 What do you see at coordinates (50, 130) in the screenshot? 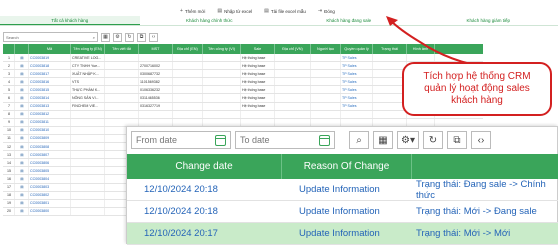
I see `cell-code: CC0003810` at bounding box center [50, 130].